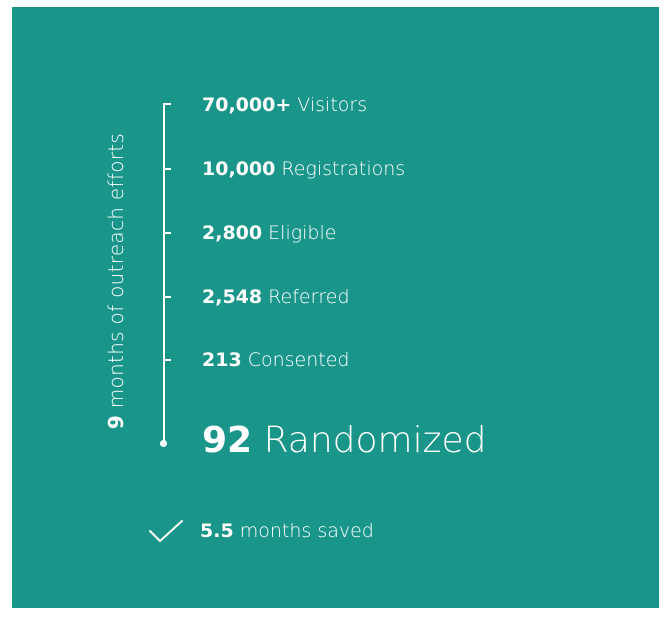  I want to click on step-label: Registrations, so click(343, 169).